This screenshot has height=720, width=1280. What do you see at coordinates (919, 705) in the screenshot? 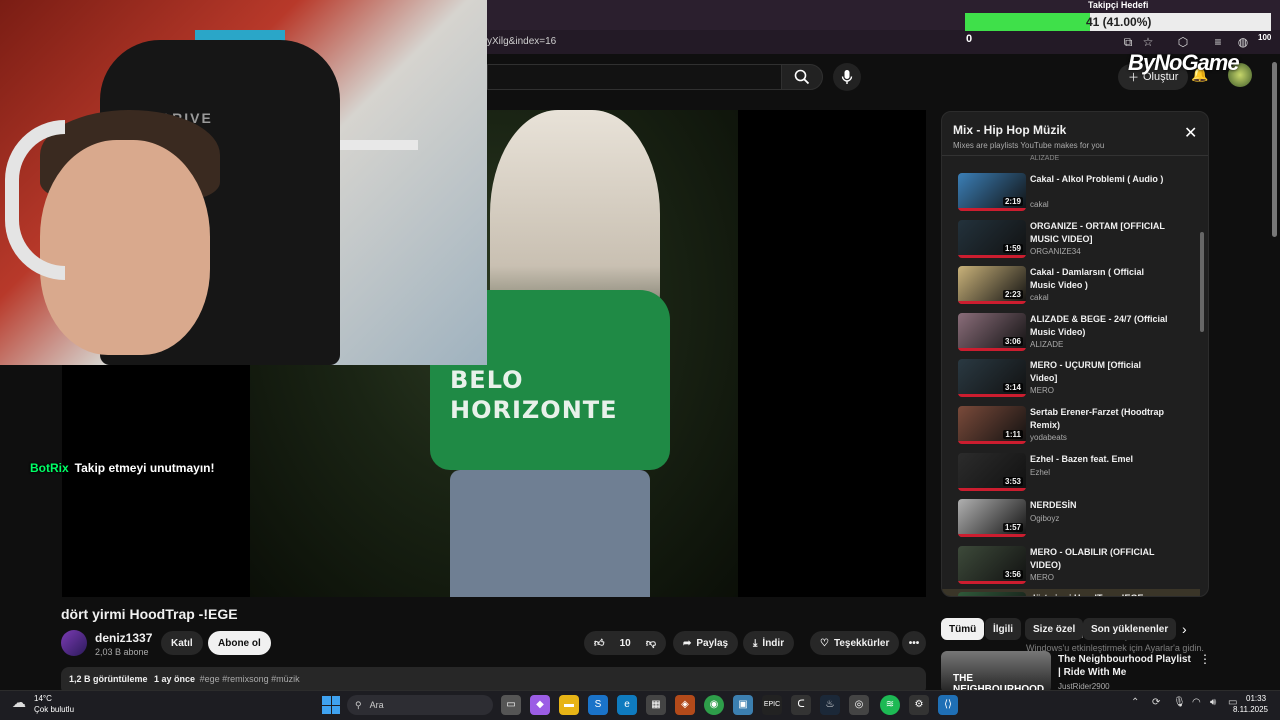
I see `settings-gear-icon: ⚙` at bounding box center [919, 705].